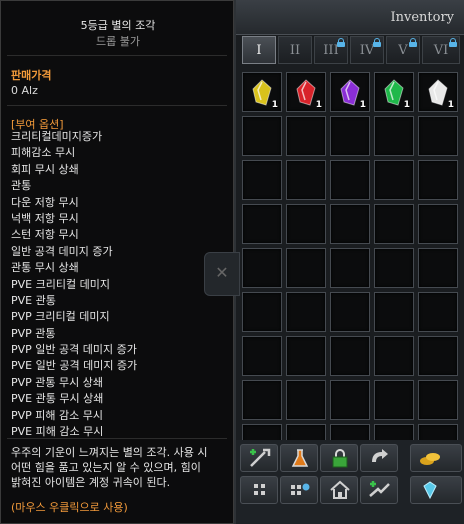 The image size is (464, 524). What do you see at coordinates (422, 17) in the screenshot?
I see `inventory-title: Inventory` at bounding box center [422, 17].